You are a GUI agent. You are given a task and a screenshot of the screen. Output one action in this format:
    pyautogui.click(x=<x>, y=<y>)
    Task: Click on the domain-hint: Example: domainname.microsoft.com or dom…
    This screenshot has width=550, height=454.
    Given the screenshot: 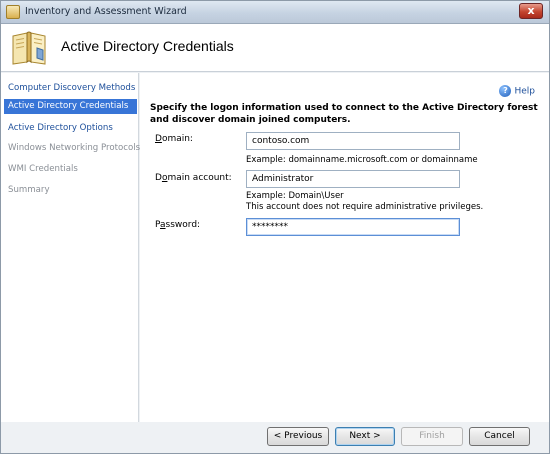 What is the action you would take?
    pyautogui.click(x=362, y=160)
    